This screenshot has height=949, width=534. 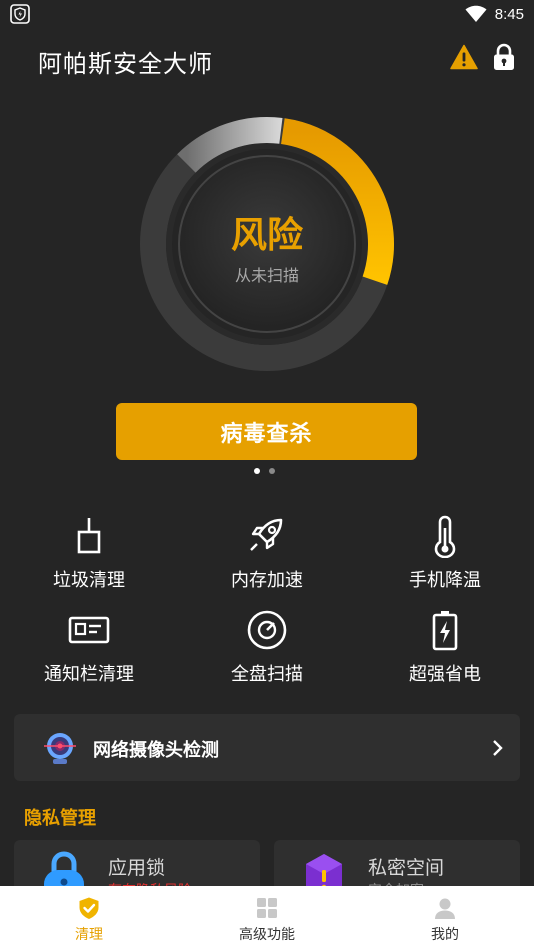 What do you see at coordinates (89, 908) in the screenshot?
I see `shield-check-icon` at bounding box center [89, 908].